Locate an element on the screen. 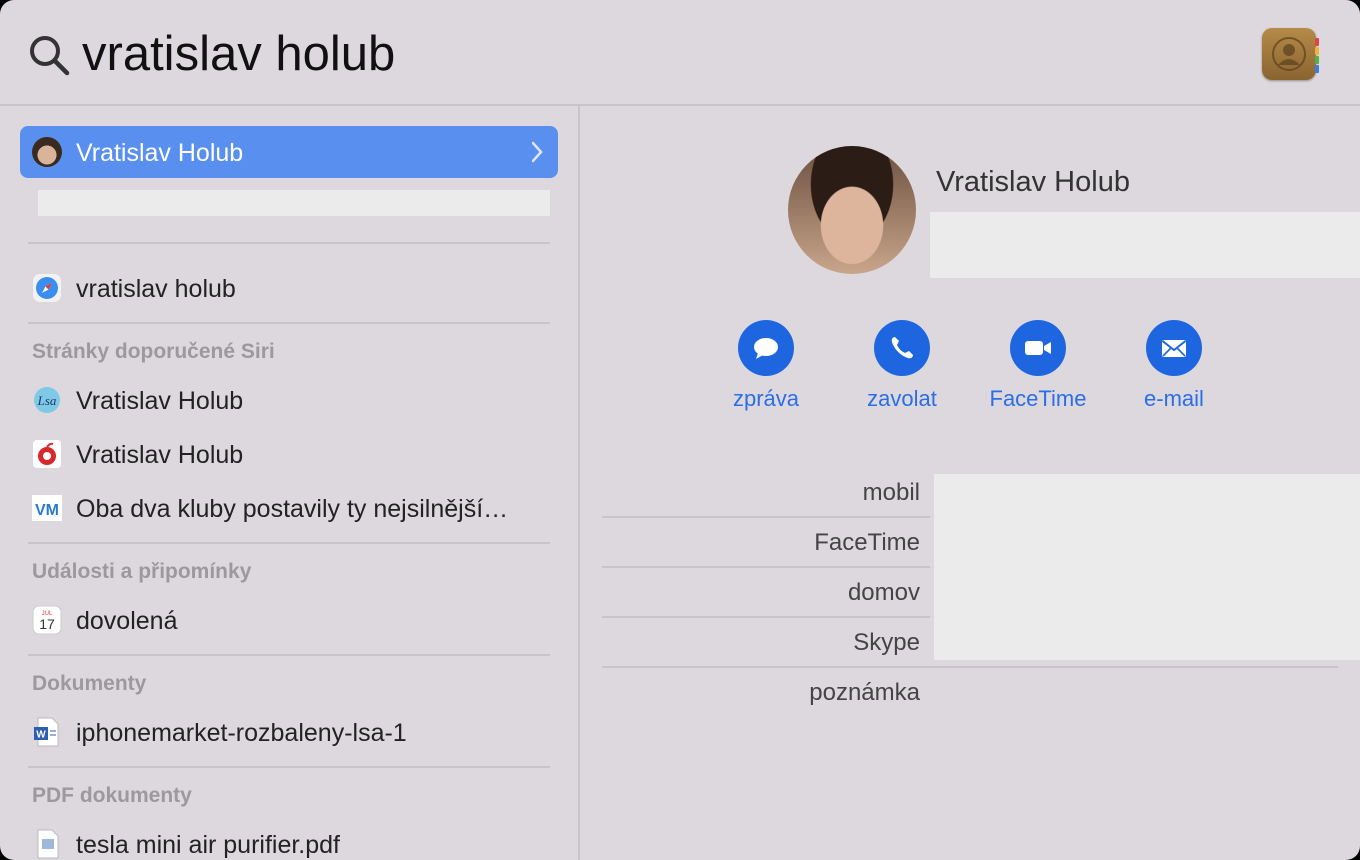 The width and height of the screenshot is (1360, 860). top-hit-label: Vratislav Holub is located at coordinates (160, 153).